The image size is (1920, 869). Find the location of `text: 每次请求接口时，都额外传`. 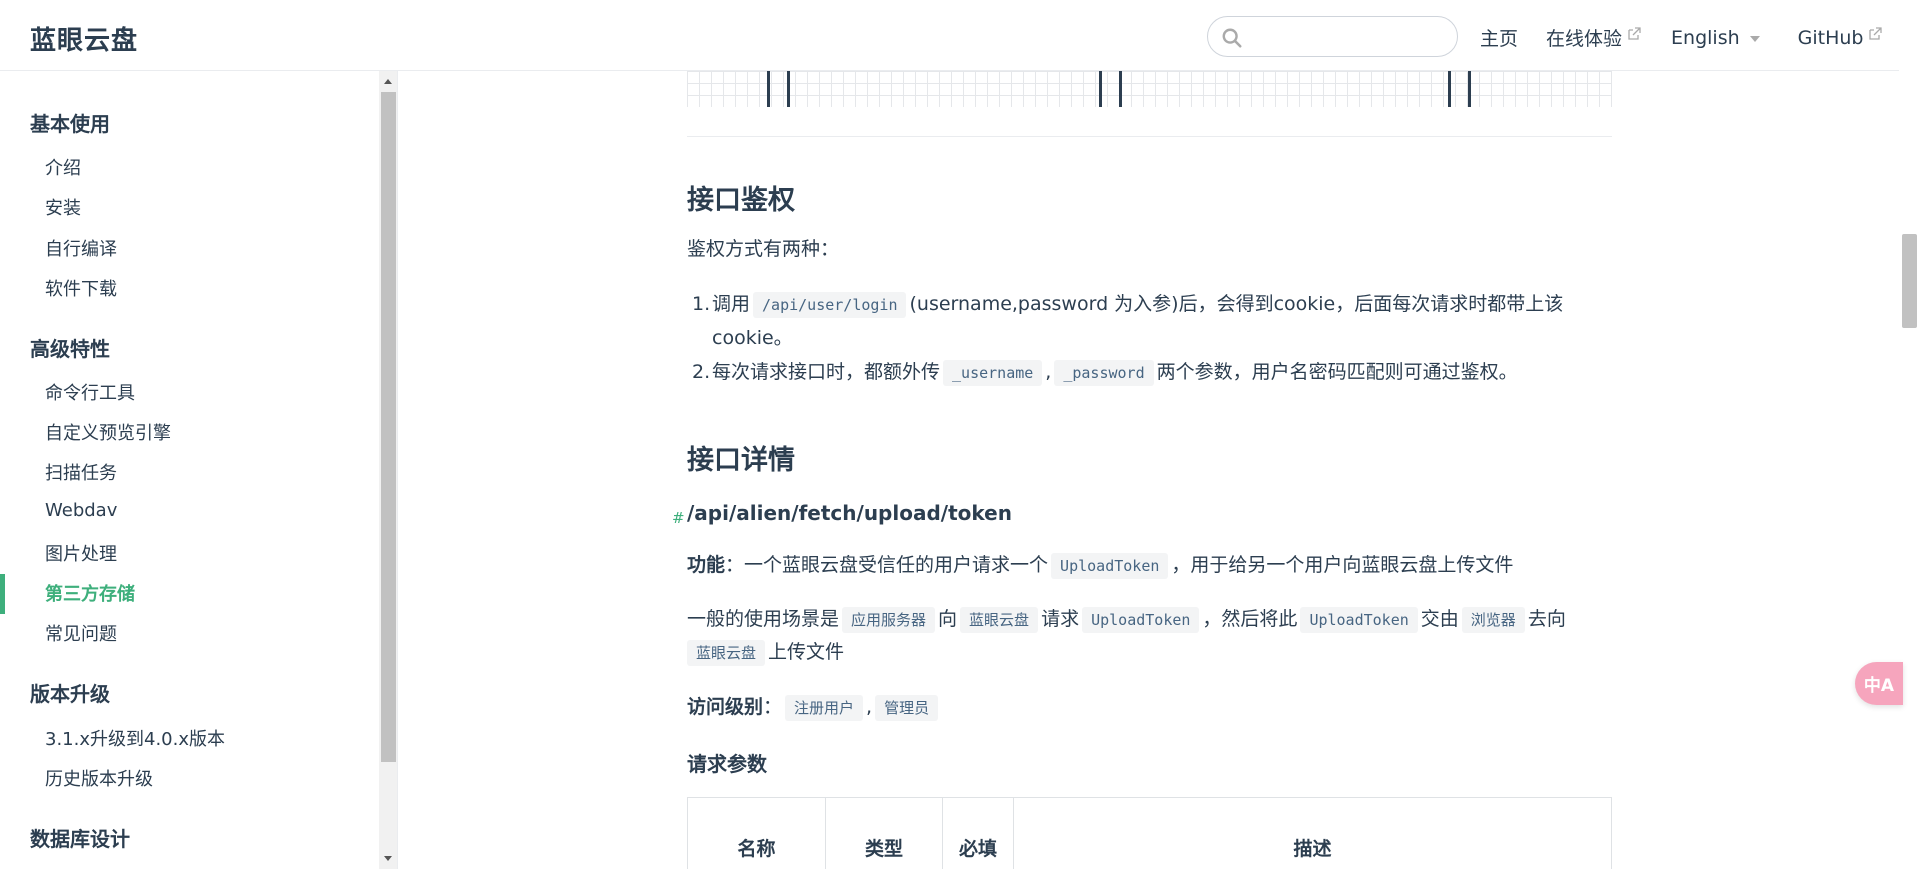

text: 每次请求接口时，都额外传 is located at coordinates (826, 372).